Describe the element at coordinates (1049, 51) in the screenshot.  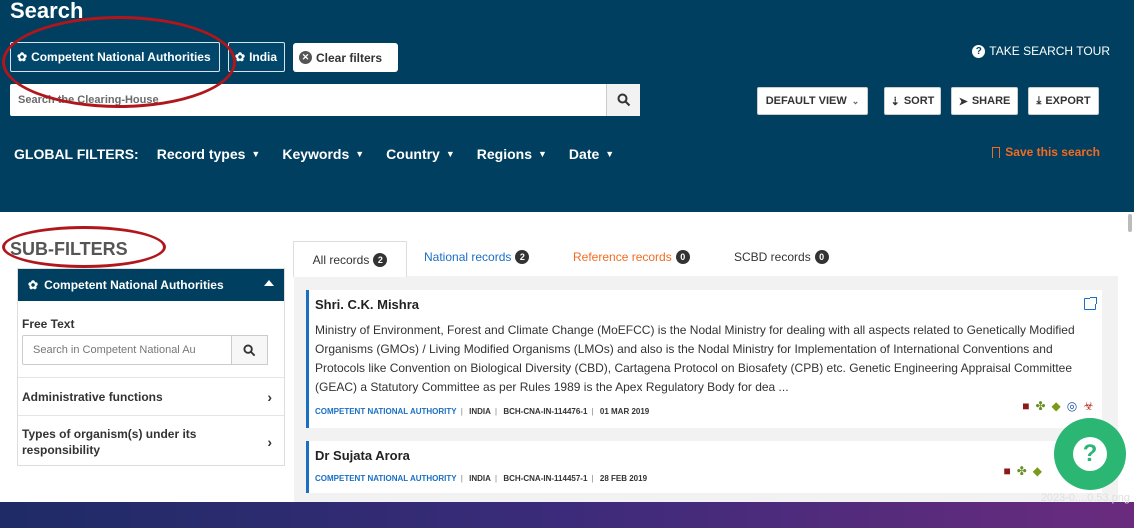
I see `take-tour-label: TAKE SEARCH TOUR` at that location.